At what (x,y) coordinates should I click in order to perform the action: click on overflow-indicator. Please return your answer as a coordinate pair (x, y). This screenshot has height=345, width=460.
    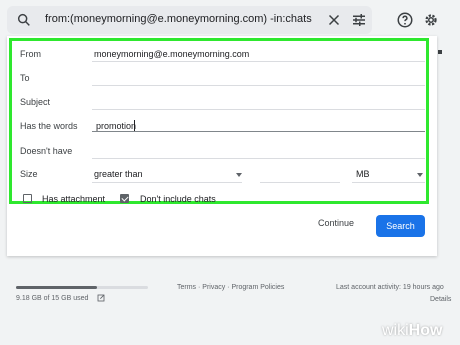
    Looking at the image, I should click on (440, 52).